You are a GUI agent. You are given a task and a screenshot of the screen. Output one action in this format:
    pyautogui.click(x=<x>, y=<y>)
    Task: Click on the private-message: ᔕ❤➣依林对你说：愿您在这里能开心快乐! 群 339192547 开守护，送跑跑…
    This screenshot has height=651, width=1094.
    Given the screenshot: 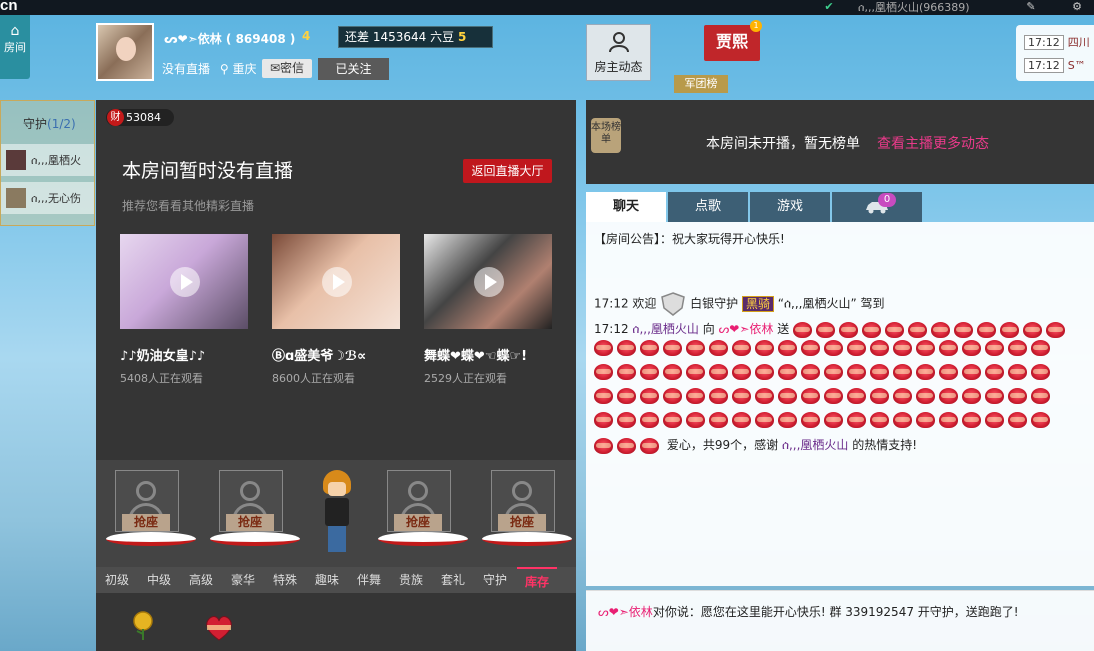 What is the action you would take?
    pyautogui.click(x=808, y=611)
    